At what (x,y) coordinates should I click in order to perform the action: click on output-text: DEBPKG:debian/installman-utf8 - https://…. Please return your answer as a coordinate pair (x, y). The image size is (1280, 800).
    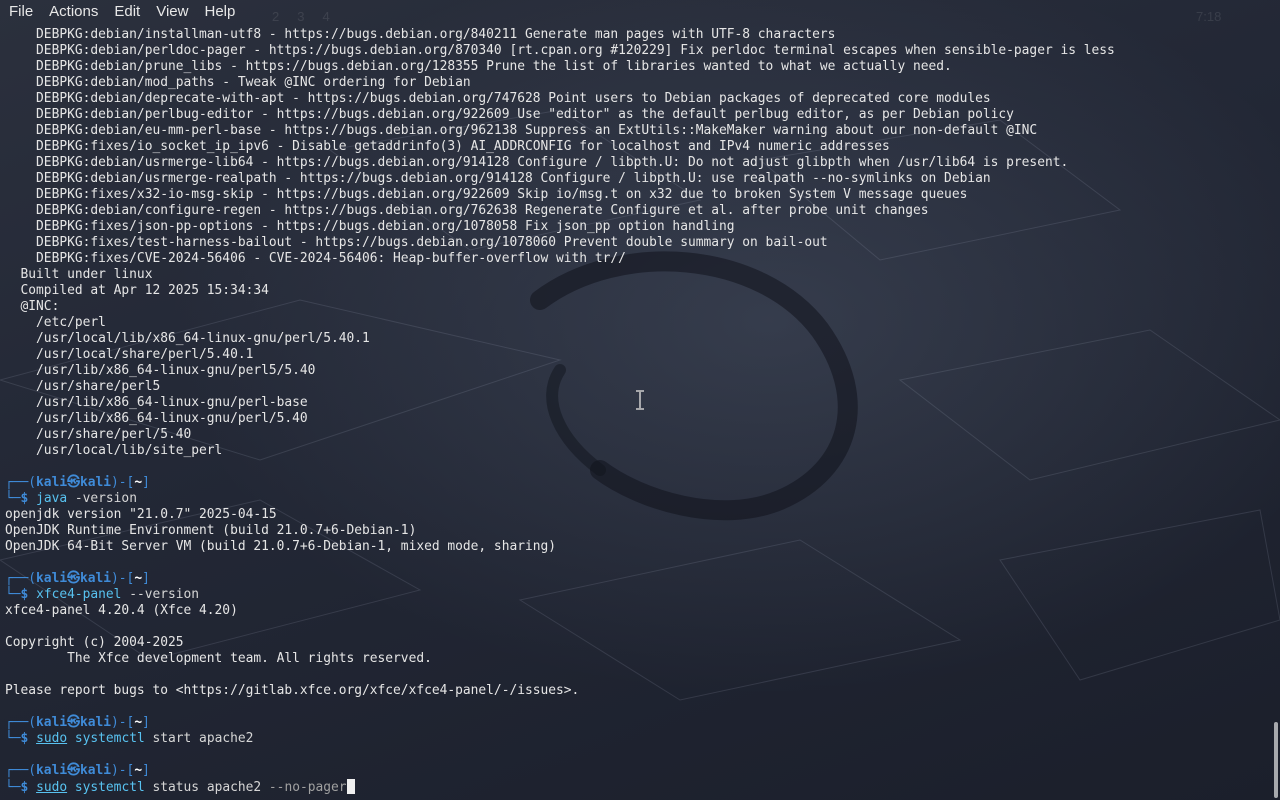
    Looking at the image, I should click on (420, 34).